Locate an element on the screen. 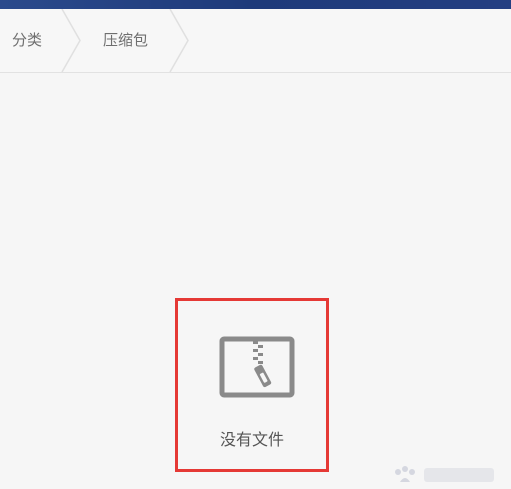 This screenshot has width=511, height=489. empty-state-message: 没有文件 is located at coordinates (251, 439).